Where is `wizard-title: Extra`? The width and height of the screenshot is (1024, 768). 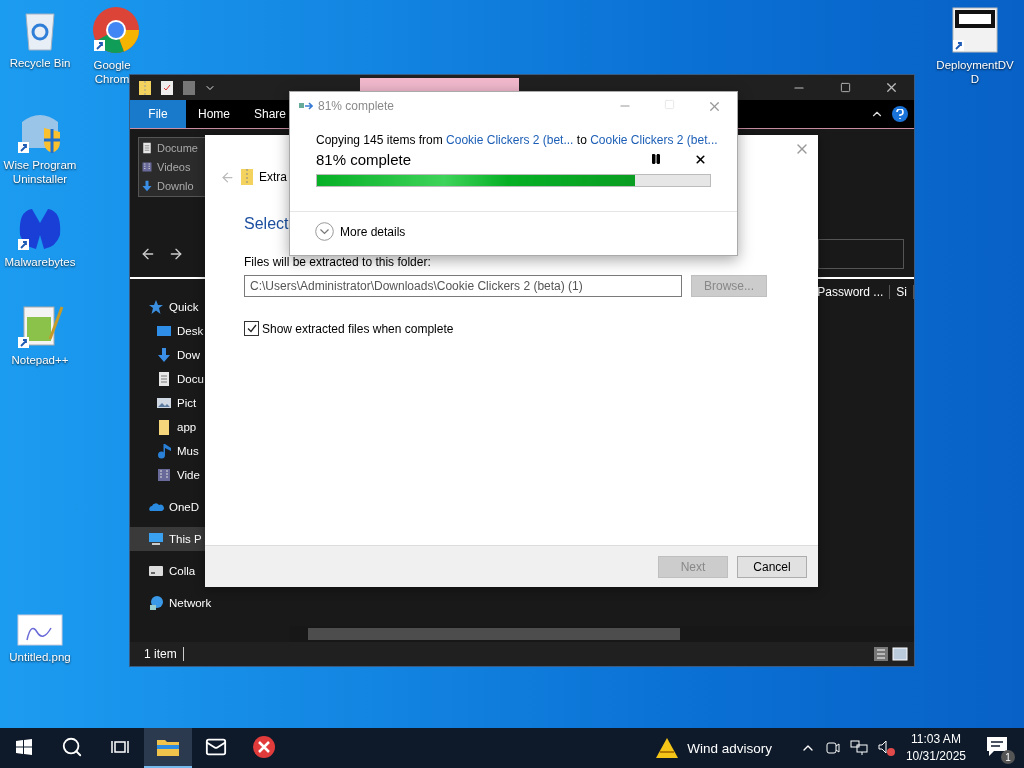
wizard-title: Extra is located at coordinates (273, 177).